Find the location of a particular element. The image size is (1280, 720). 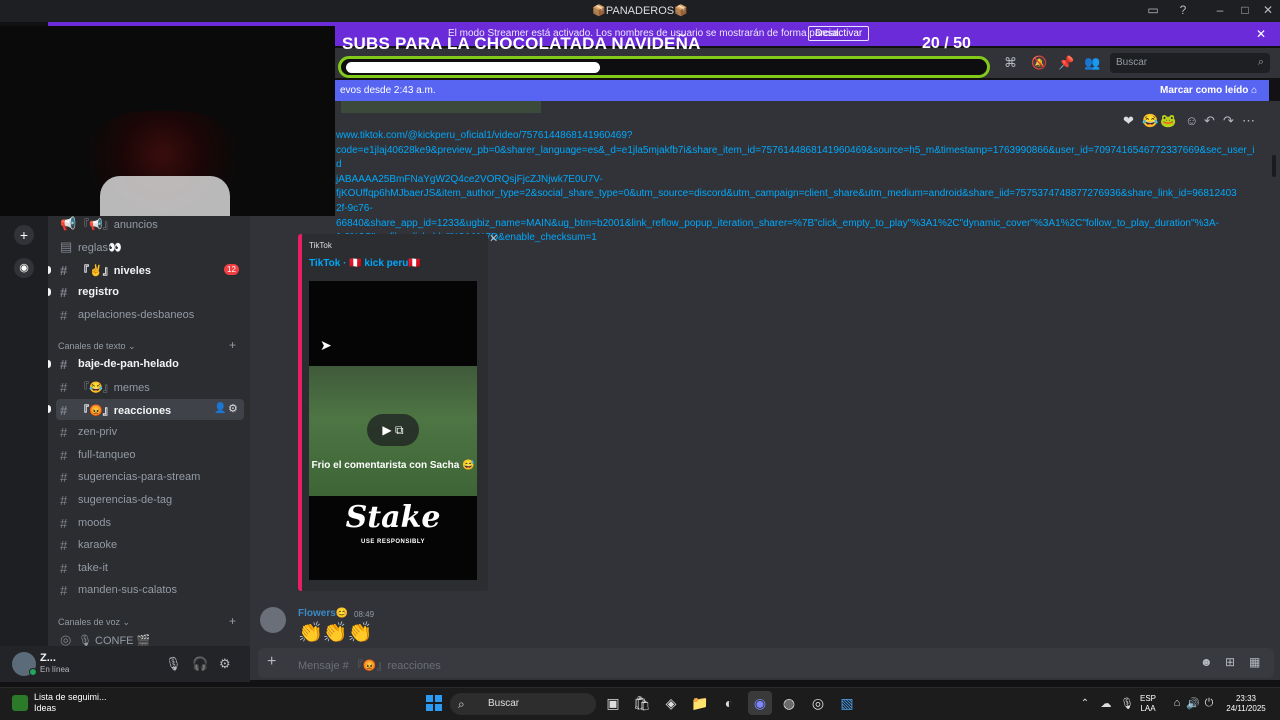

clock: 23:33 24/11/2025 is located at coordinates (1246, 704).